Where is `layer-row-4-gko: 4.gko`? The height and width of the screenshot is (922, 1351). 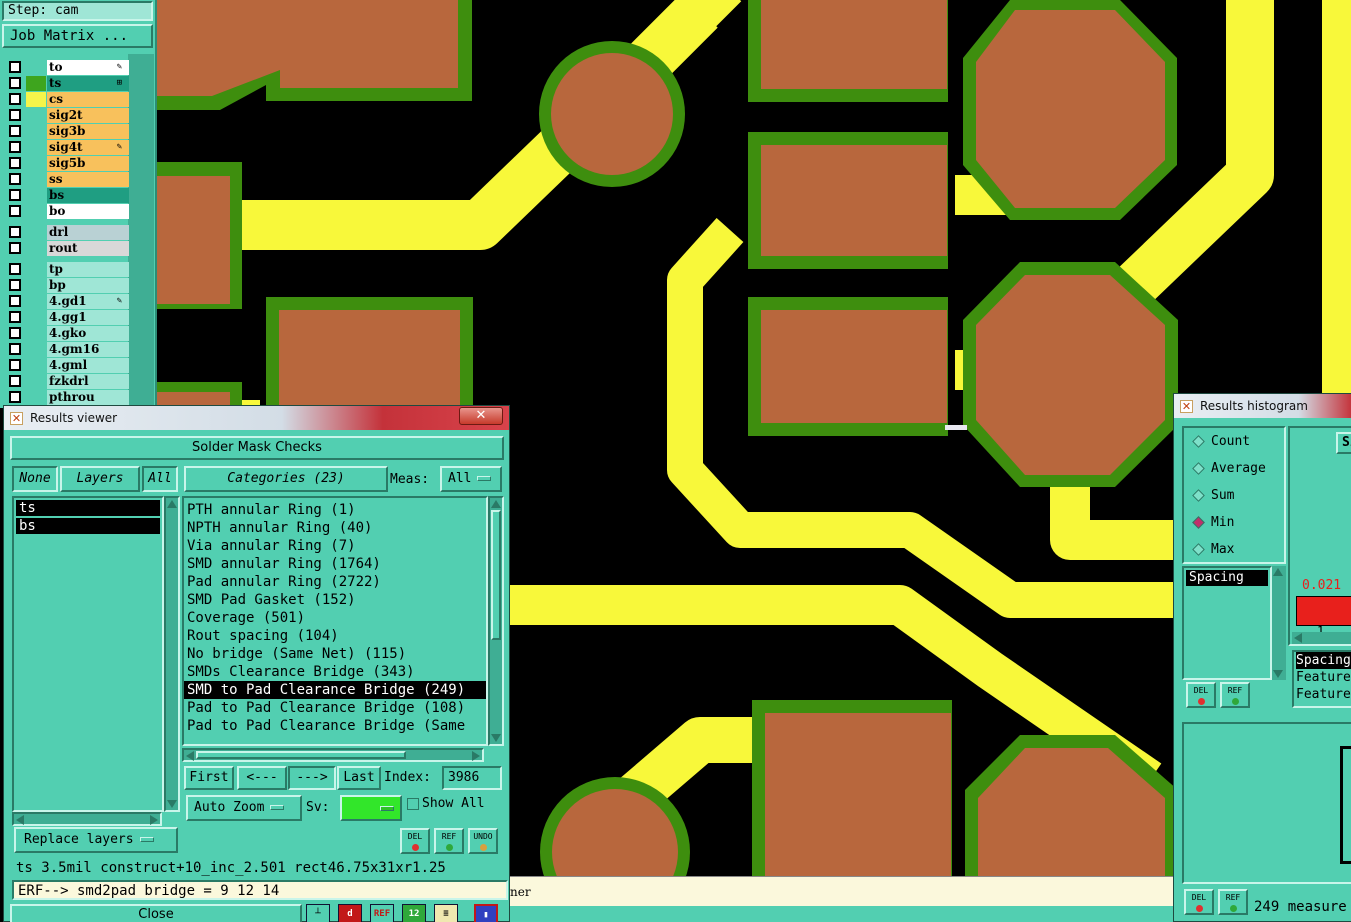
layer-row-4-gko: 4.gko is located at coordinates (68, 333).